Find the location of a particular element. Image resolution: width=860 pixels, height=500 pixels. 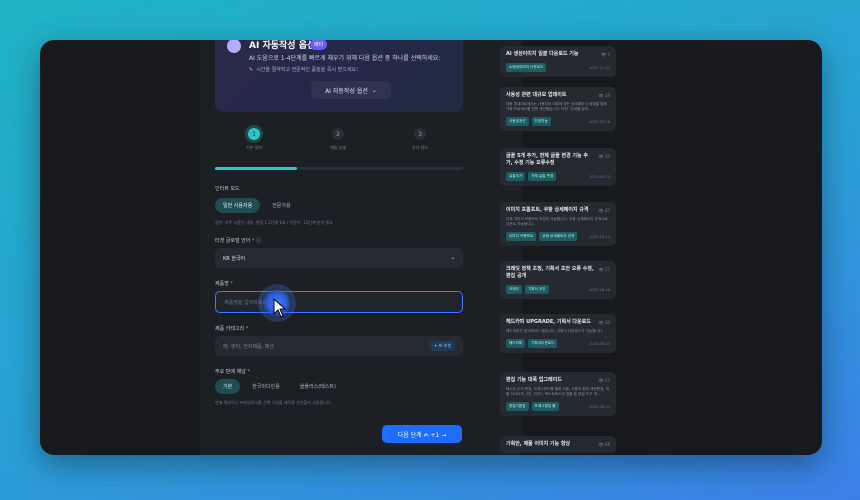

card-title: AI 생성이미지 일괄 다운로드 기능 is located at coordinates (542, 54).